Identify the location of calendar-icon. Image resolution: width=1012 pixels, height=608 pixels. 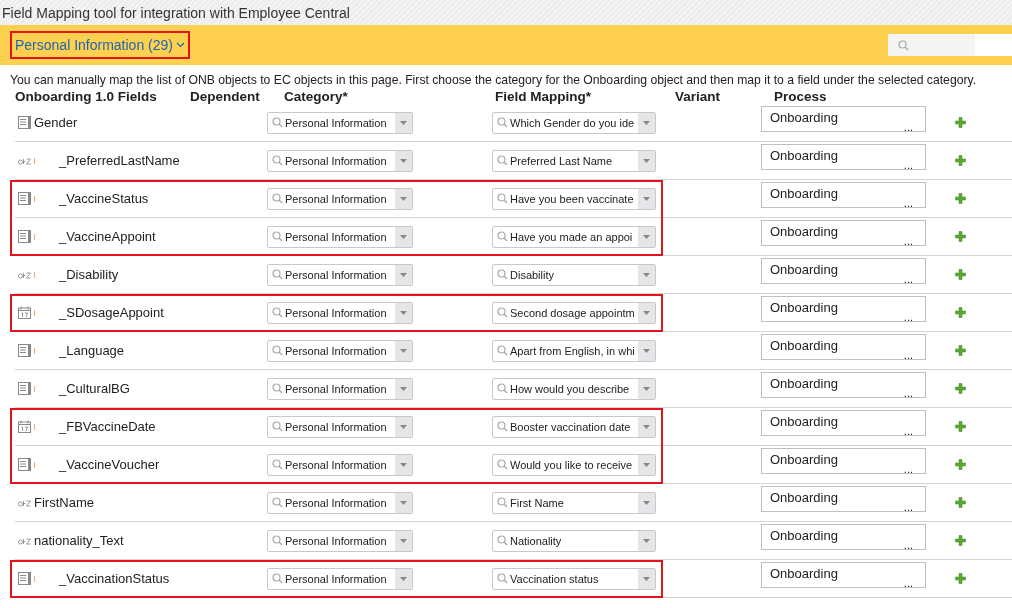
(24, 312).